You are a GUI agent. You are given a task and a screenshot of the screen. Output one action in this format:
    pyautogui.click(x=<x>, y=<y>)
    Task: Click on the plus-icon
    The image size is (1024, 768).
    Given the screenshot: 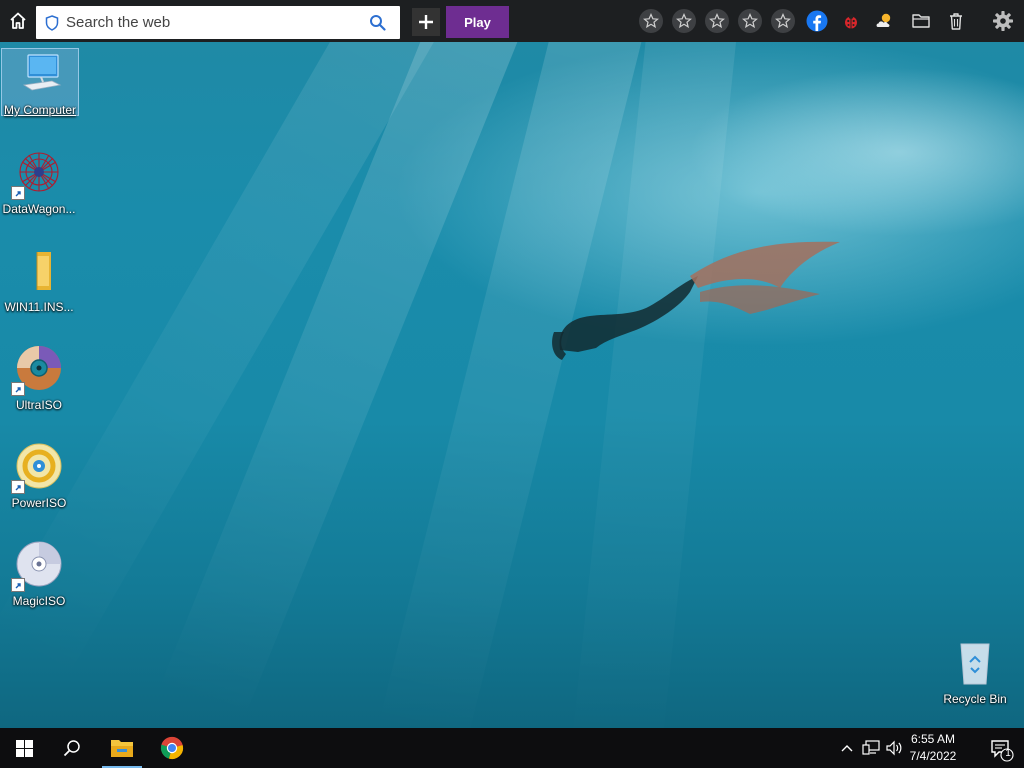 What is the action you would take?
    pyautogui.click(x=426, y=22)
    